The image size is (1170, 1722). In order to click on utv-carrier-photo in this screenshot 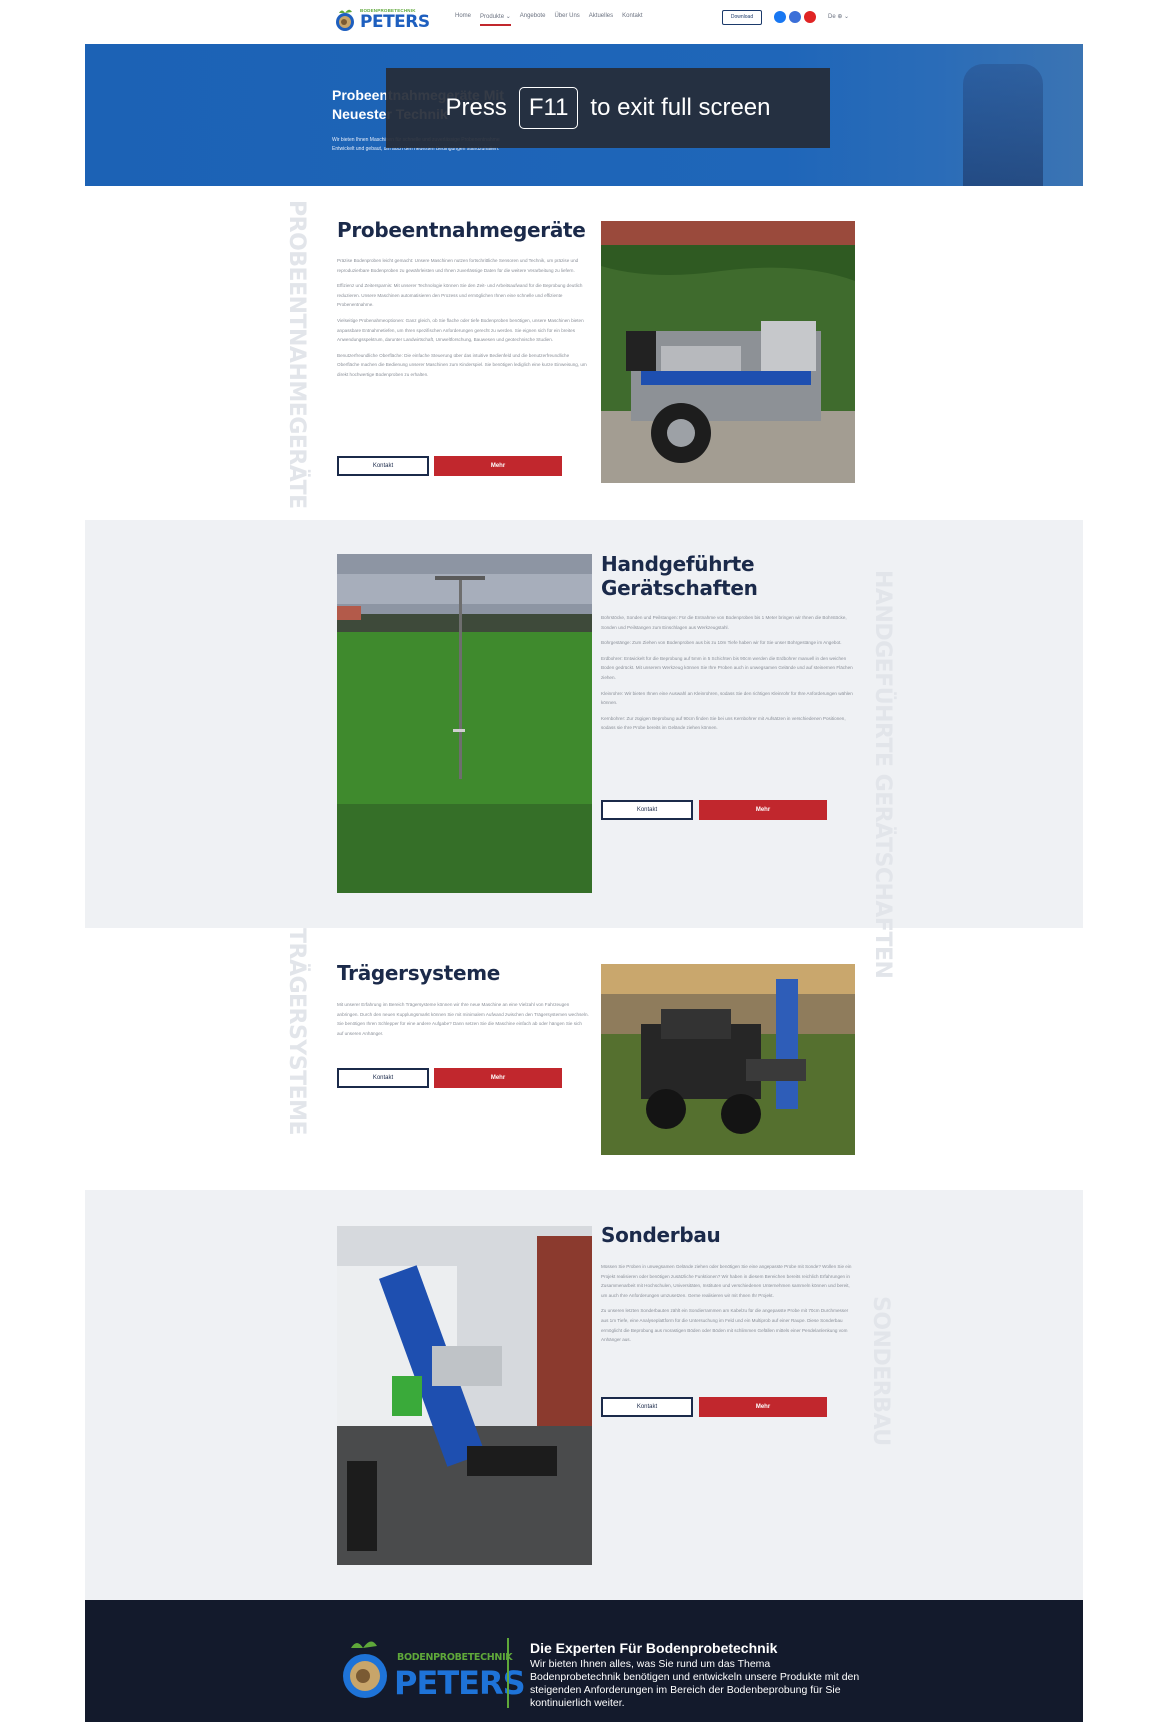, I will do `click(728, 1059)`.